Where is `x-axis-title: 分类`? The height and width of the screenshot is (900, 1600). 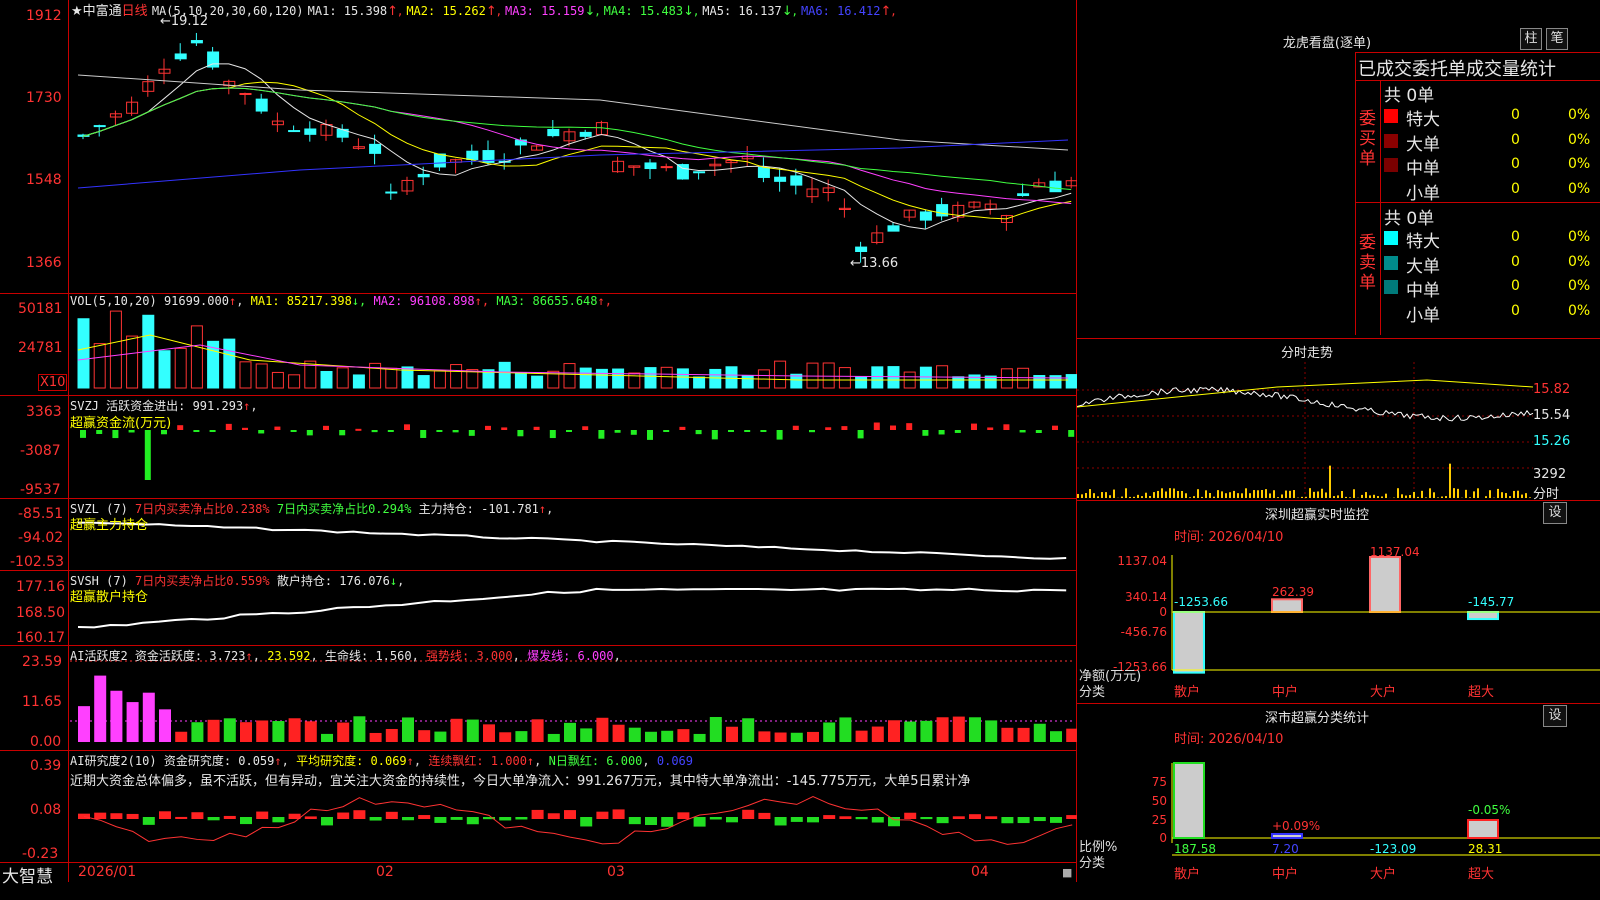 x-axis-title: 分类 is located at coordinates (1092, 692).